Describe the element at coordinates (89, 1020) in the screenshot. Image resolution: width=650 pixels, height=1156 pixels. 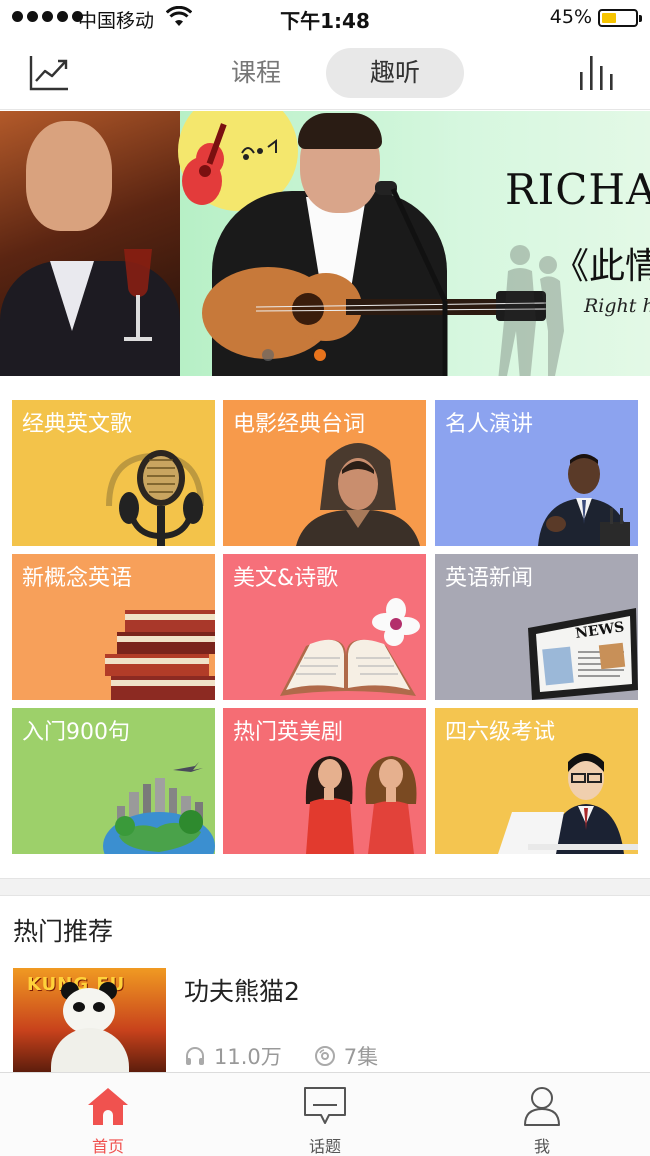
I see `recommend-thumbnail: KUNG FU` at that location.